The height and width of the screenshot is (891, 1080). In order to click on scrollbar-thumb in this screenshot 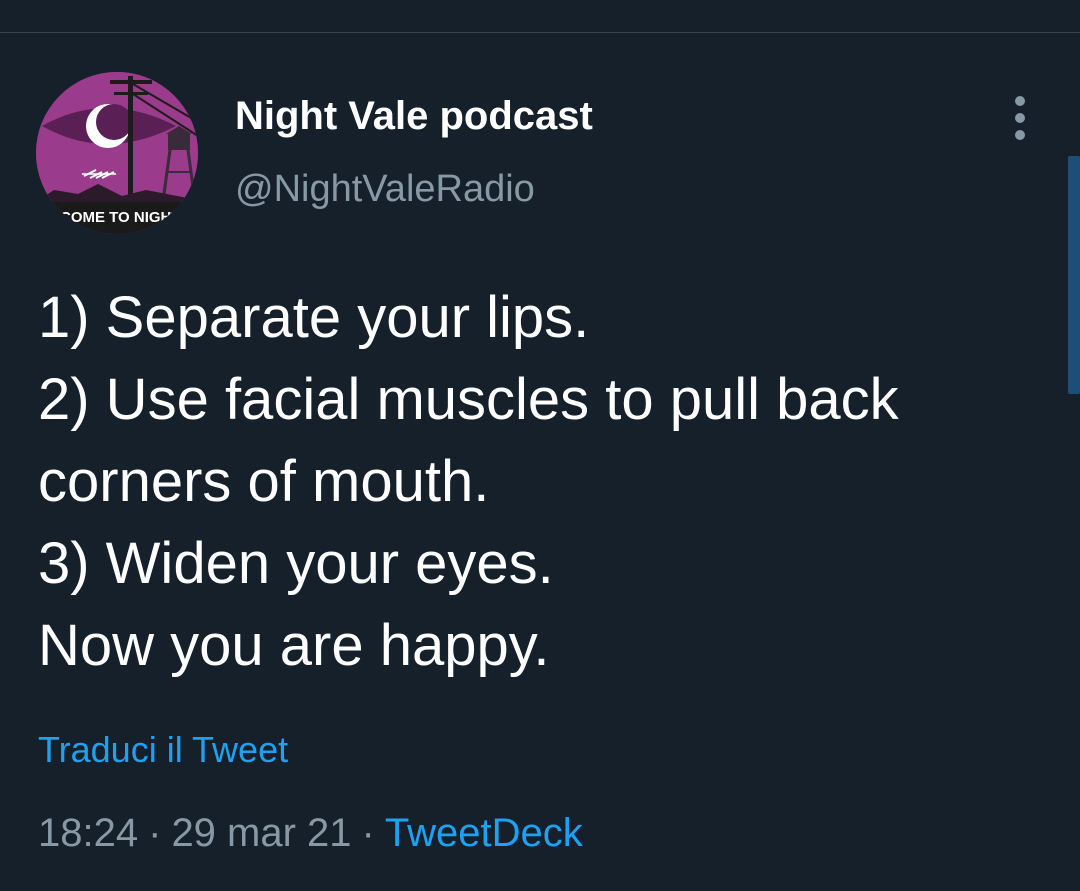, I will do `click(1074, 275)`.